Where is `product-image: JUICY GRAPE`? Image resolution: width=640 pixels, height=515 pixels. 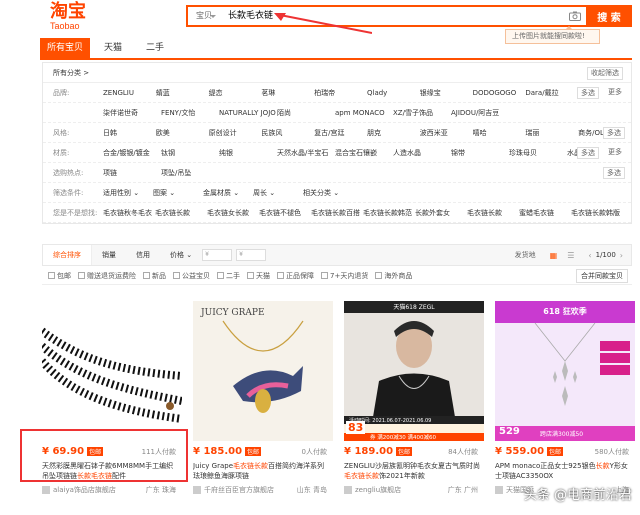 product-image: JUICY GRAPE is located at coordinates (263, 371).